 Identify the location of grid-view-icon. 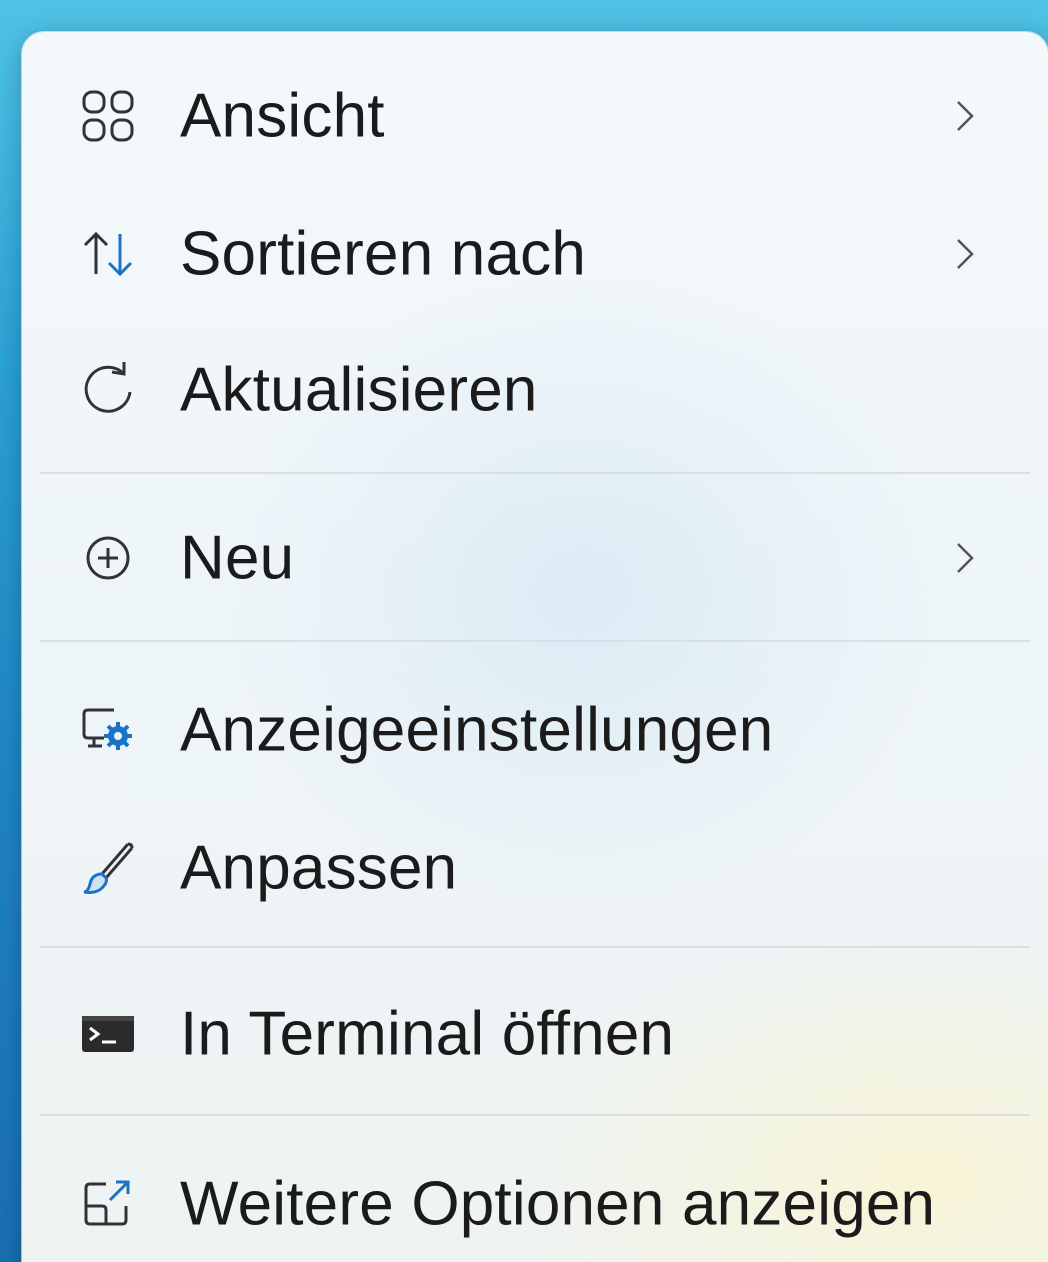
(108, 116).